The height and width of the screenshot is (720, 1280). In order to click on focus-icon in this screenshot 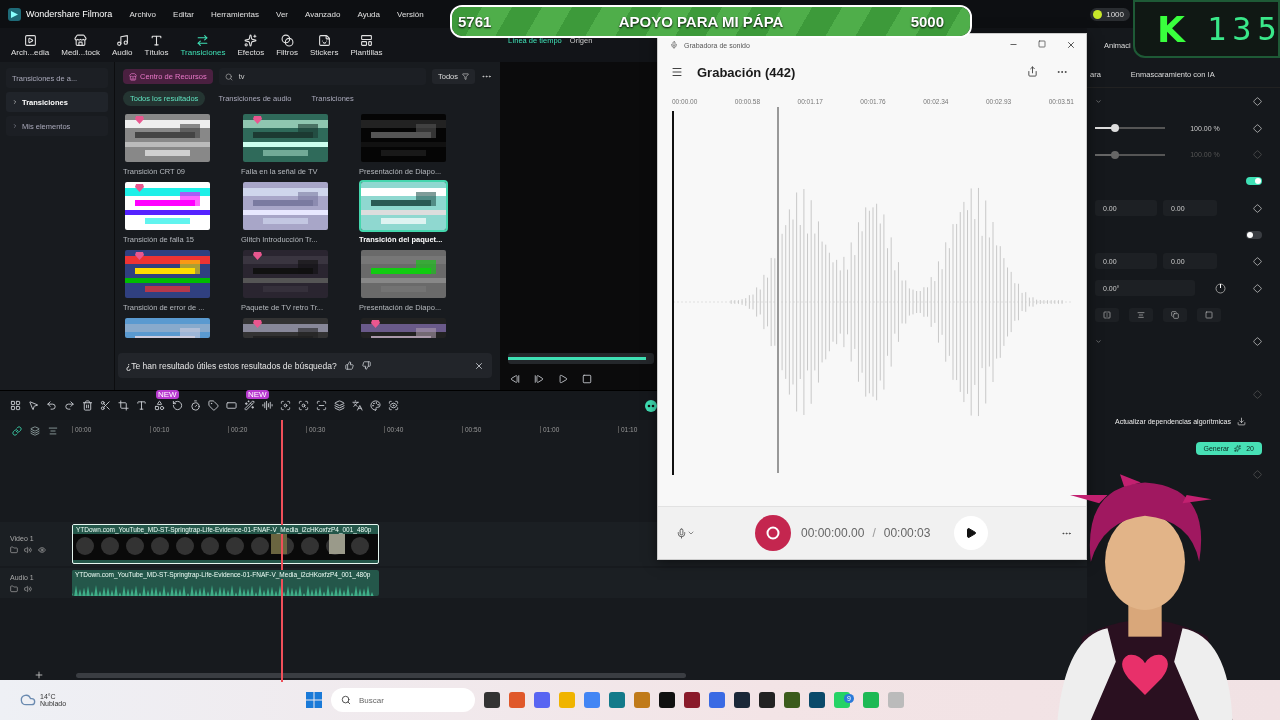, I will do `click(285, 405)`.